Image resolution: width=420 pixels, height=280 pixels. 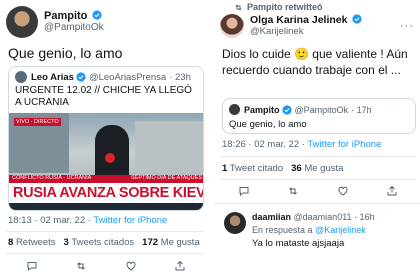 I want to click on quoted-author-handle: @PampitoOk, so click(x=321, y=109).